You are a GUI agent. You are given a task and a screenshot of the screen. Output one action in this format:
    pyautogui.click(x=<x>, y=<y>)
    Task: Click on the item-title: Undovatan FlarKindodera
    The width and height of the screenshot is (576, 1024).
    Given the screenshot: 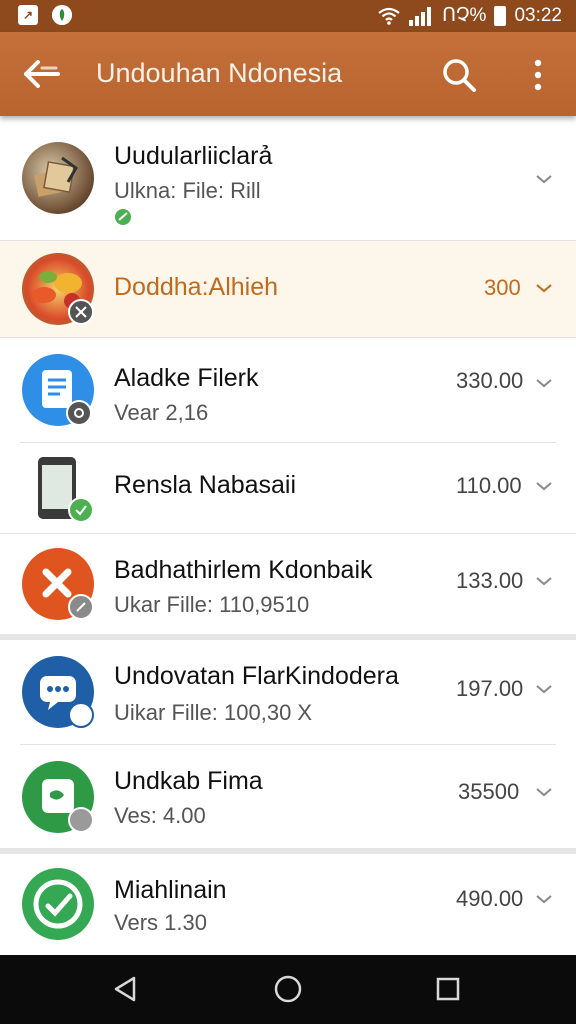 What is the action you would take?
    pyautogui.click(x=256, y=676)
    